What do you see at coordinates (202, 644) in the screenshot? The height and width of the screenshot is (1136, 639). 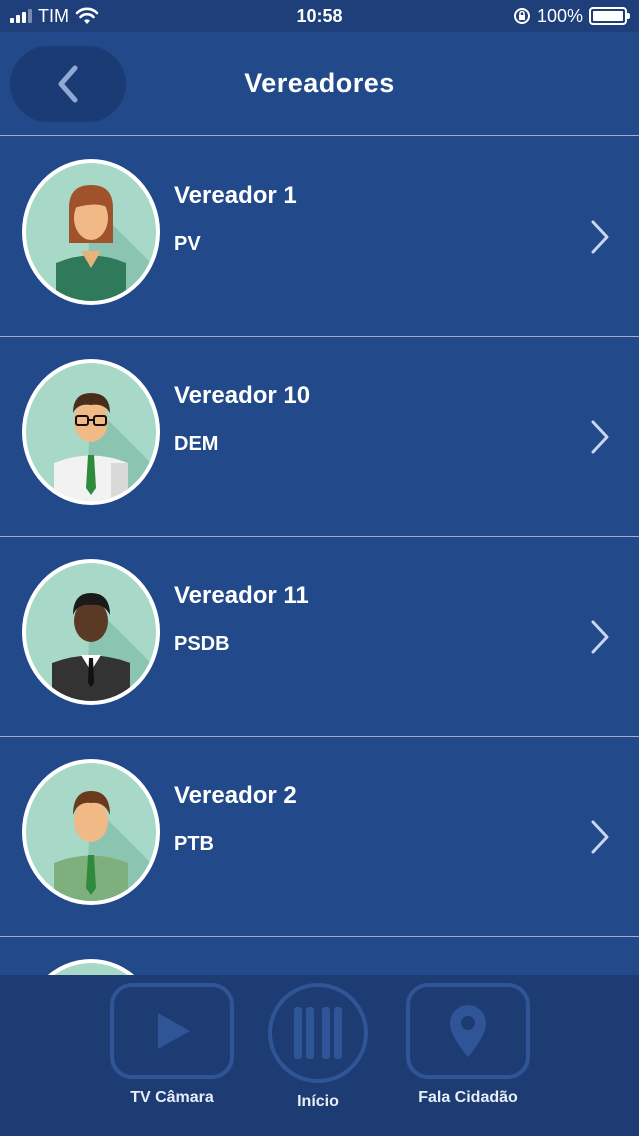 I see `vereador-party: PSDB` at bounding box center [202, 644].